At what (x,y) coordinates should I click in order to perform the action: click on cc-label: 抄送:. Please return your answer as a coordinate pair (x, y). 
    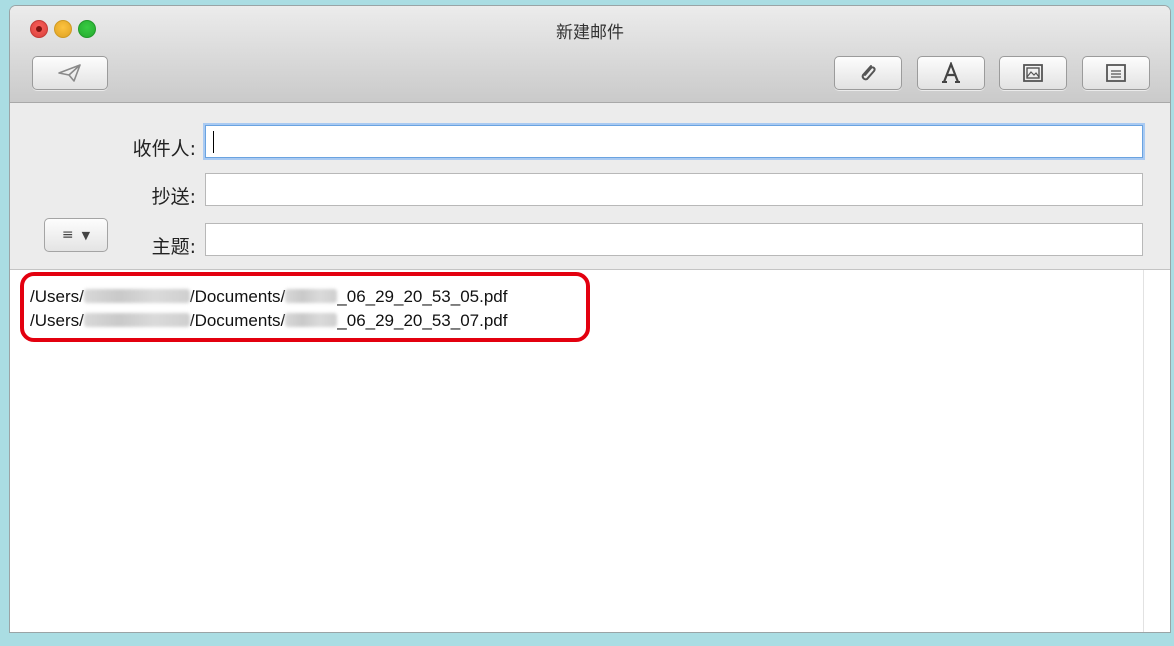
    Looking at the image, I should click on (173, 197).